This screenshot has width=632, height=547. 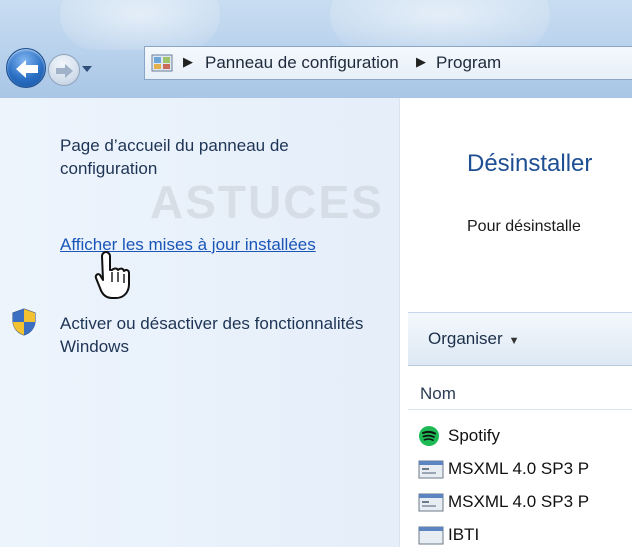 I want to click on chevron-down-icon: ▼, so click(x=514, y=341).